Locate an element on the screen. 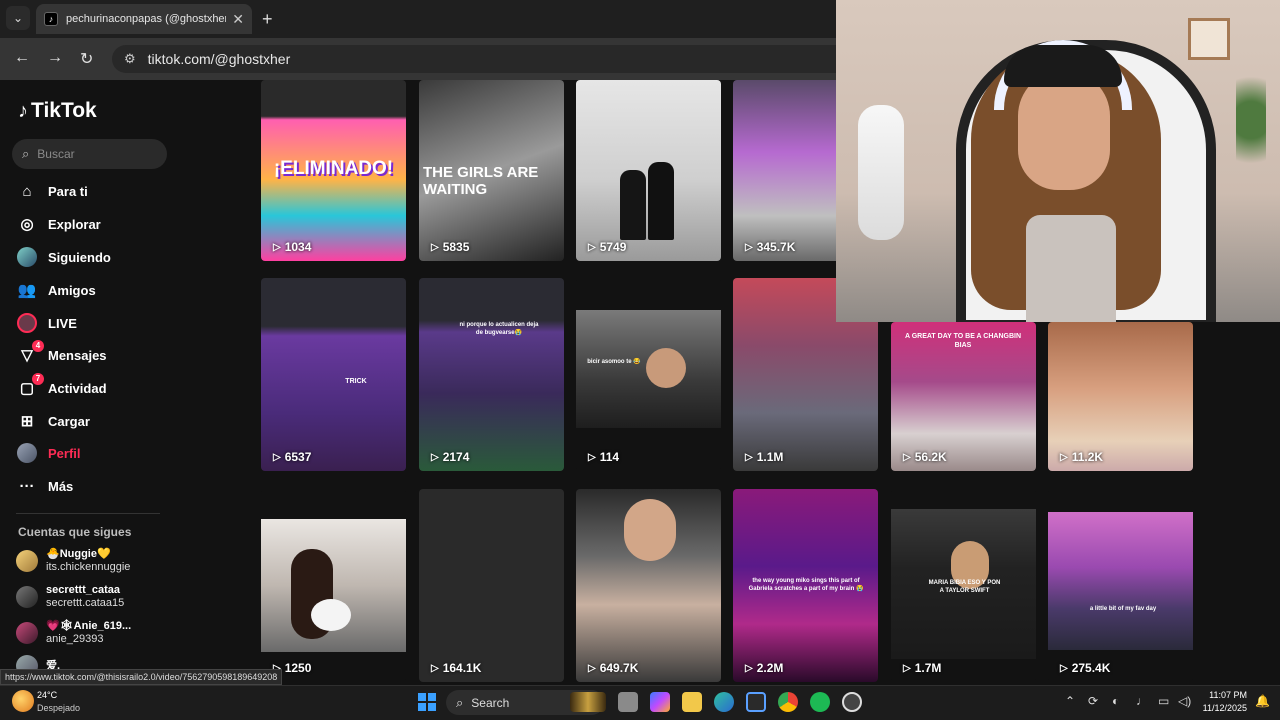 The width and height of the screenshot is (1280, 720). view-count: ▷ 11.2K is located at coordinates (1081, 457).